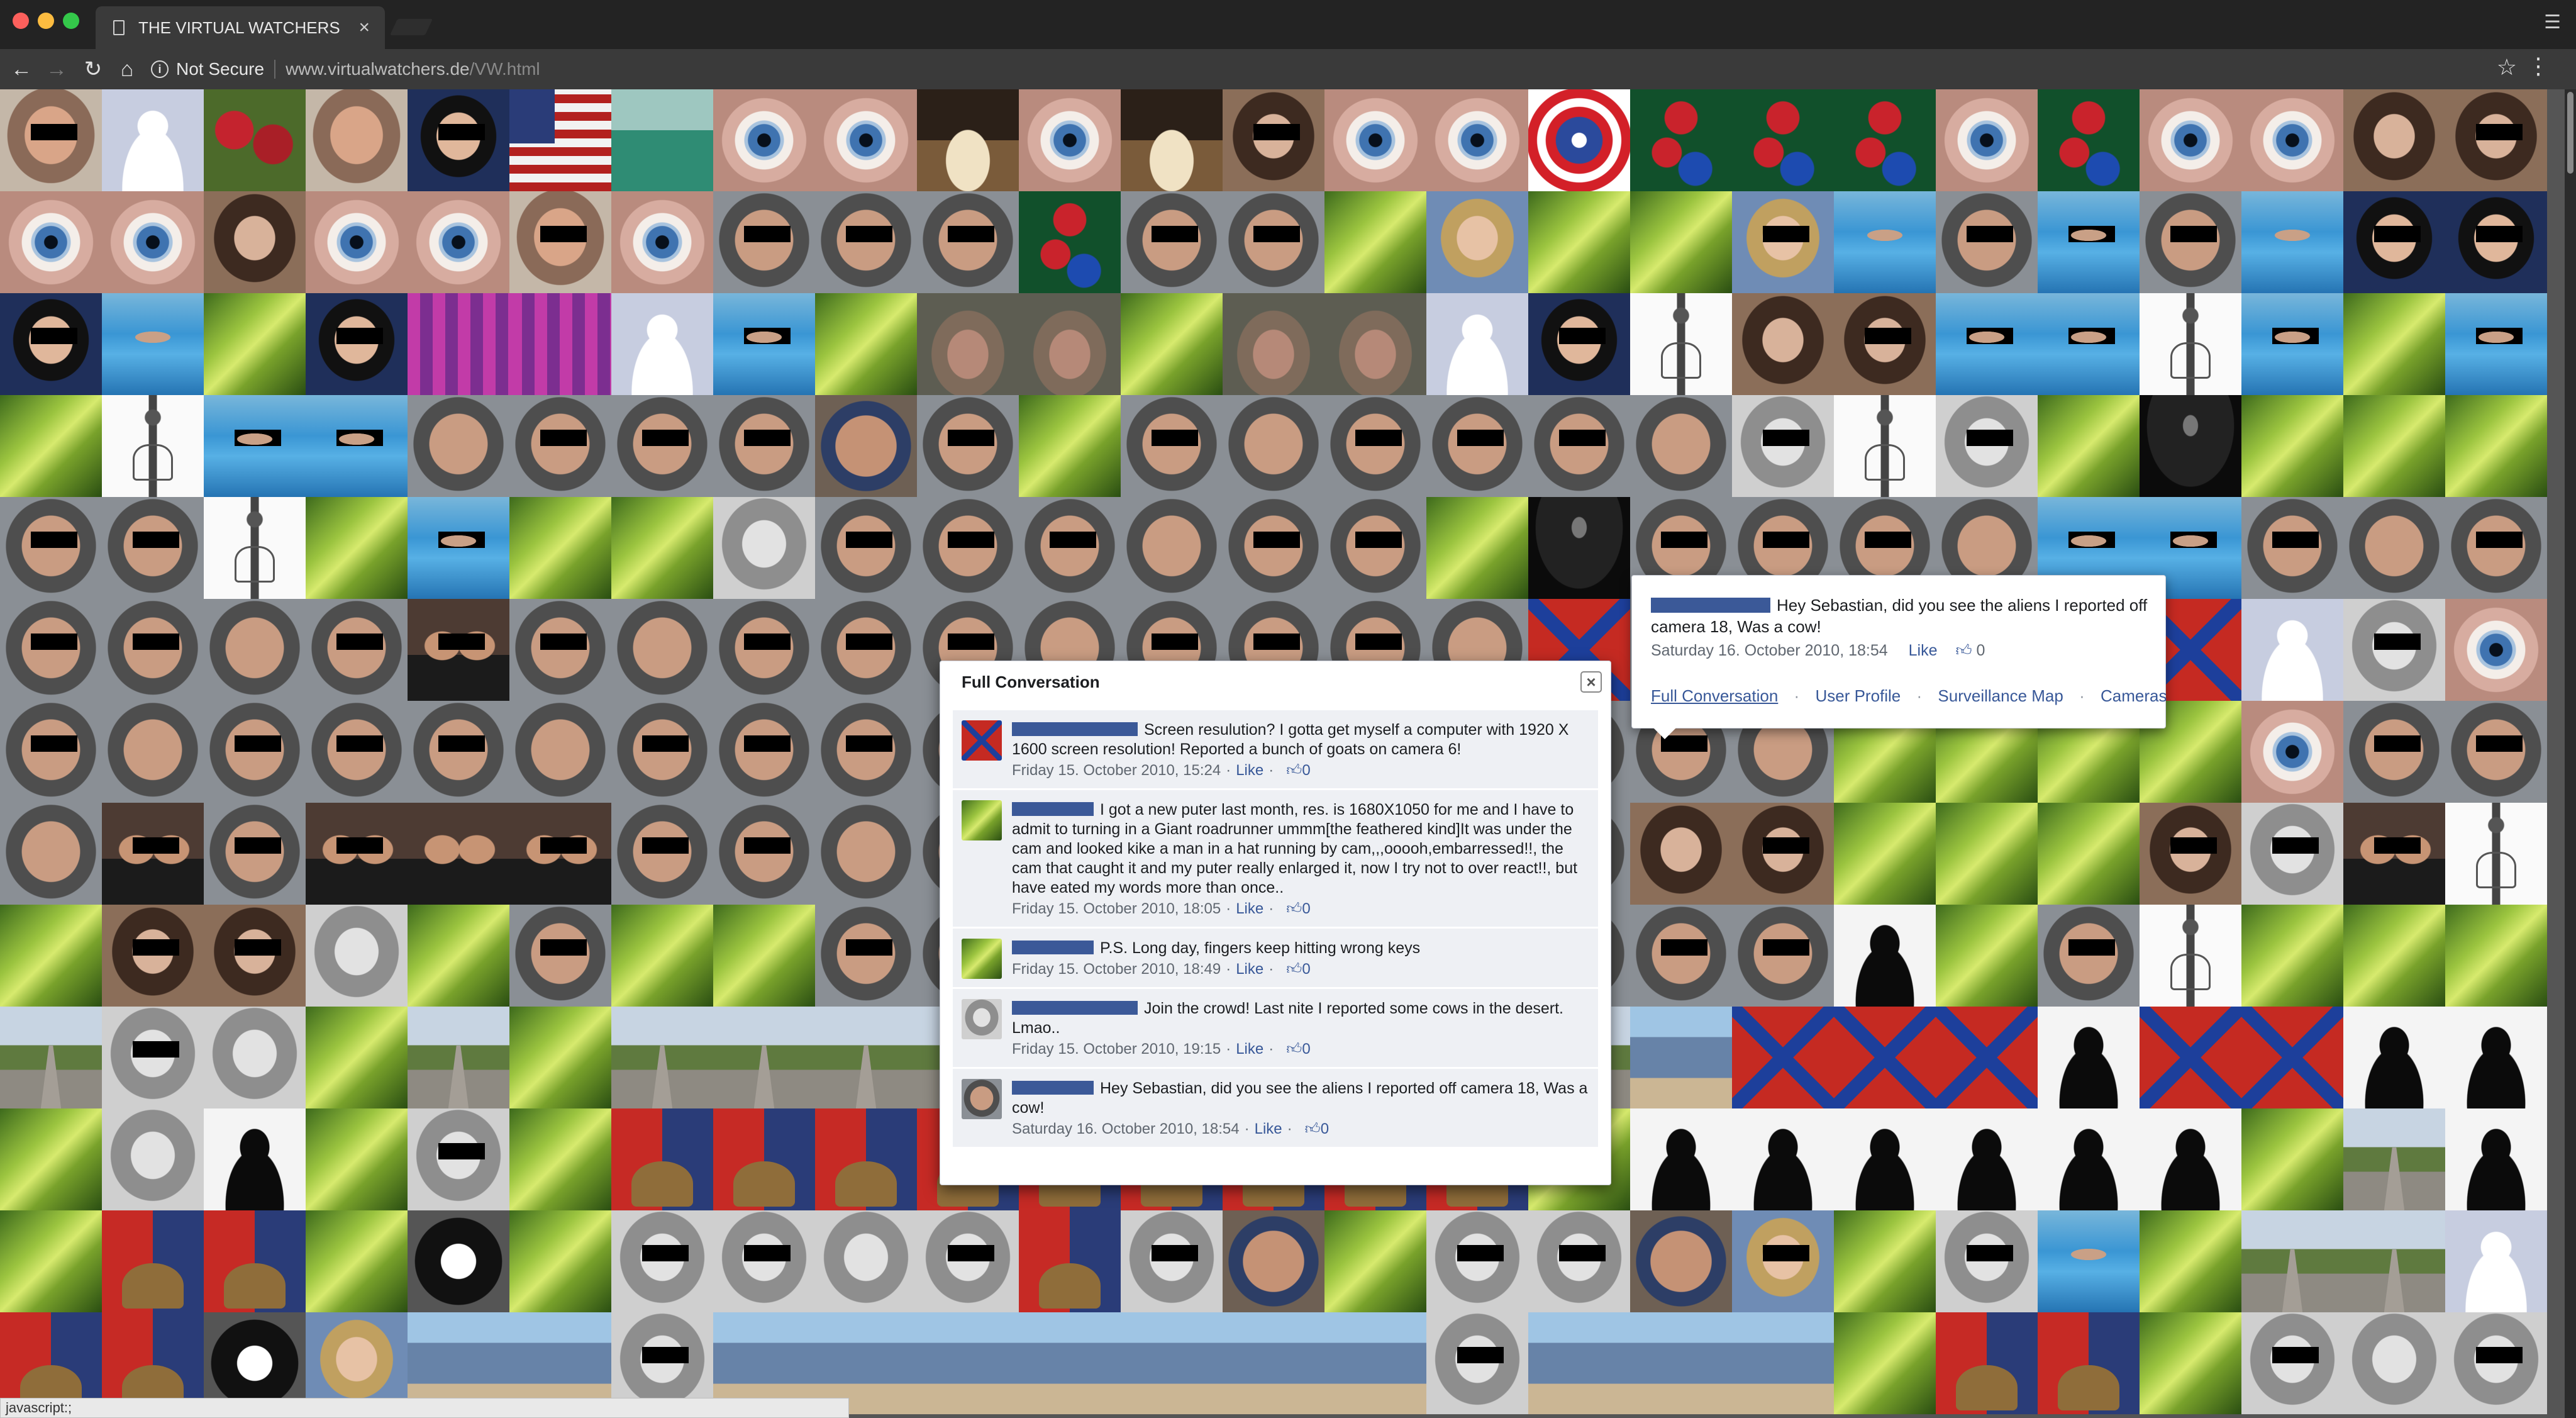 The image size is (2576, 1418). What do you see at coordinates (220, 69) in the screenshot?
I see `security-label: Not Secure` at bounding box center [220, 69].